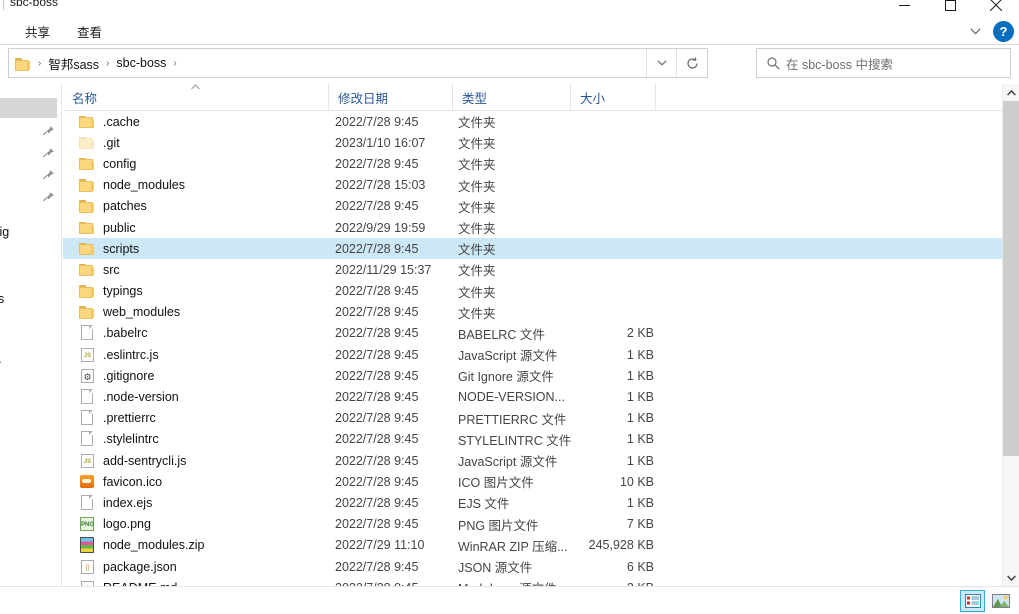 The width and height of the screenshot is (1019, 614). Describe the element at coordinates (34, 4) in the screenshot. I see `window-title: sbc-boss` at that location.